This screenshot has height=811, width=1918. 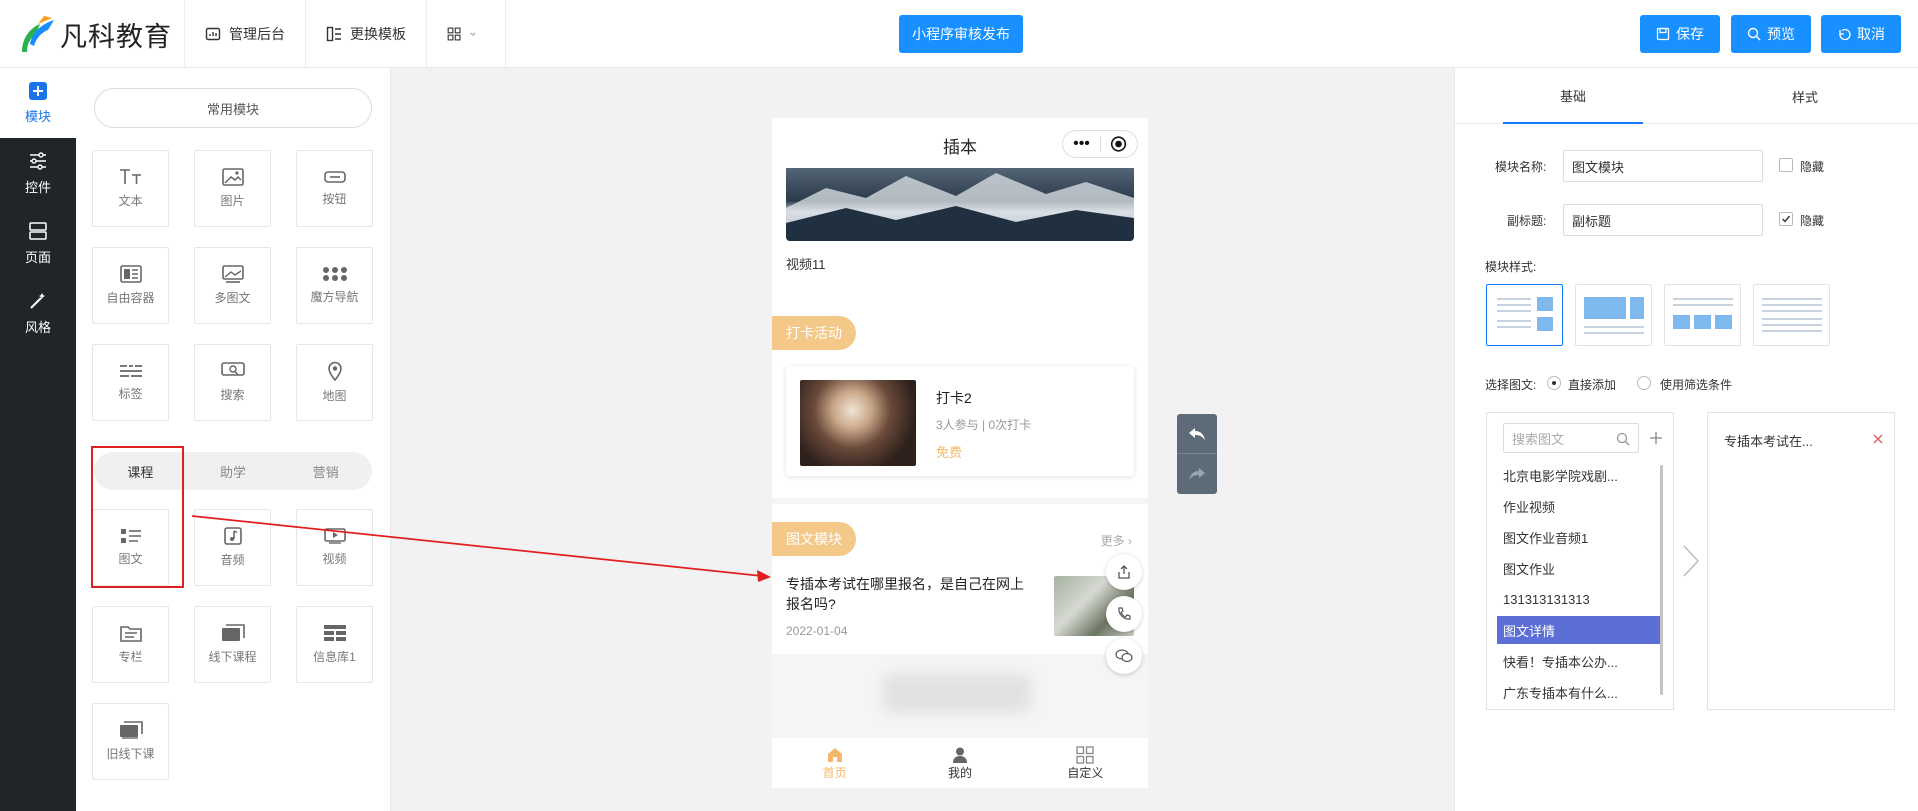 I want to click on chat-icon, so click(x=1124, y=656).